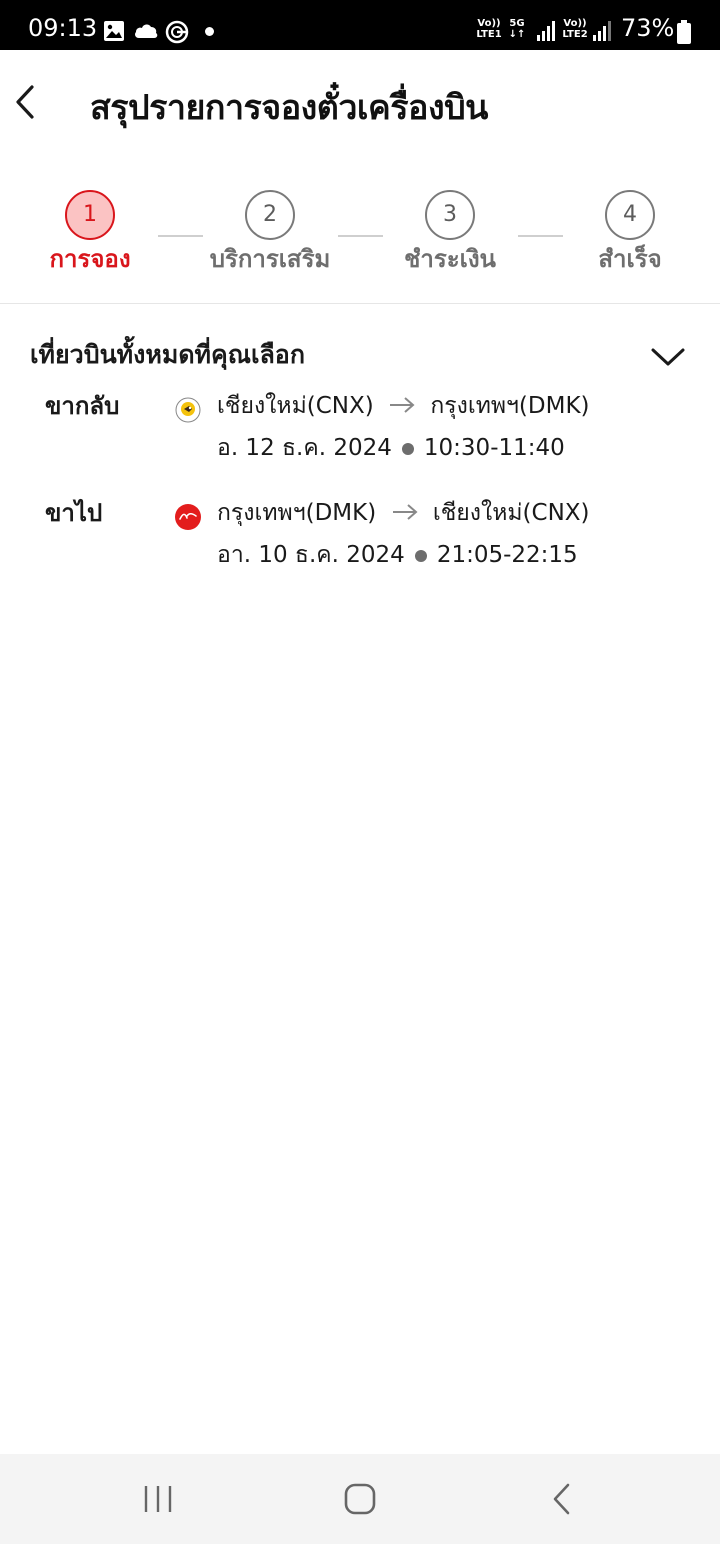  I want to click on route: กรุงเทพฯ(DMK) เชียงใหม่(CNX), so click(403, 513).